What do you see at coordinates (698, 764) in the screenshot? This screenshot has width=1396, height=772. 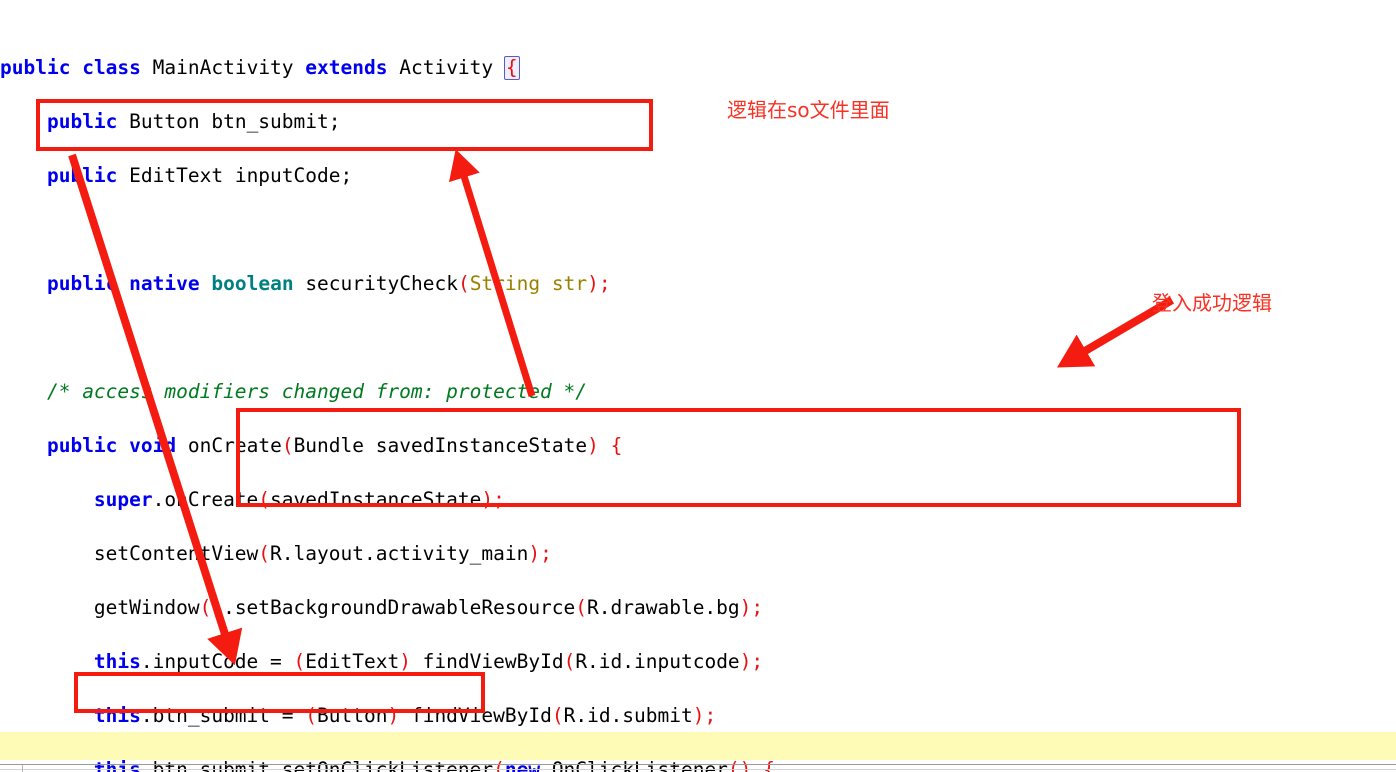 I see `pane-bottom-divider` at bounding box center [698, 764].